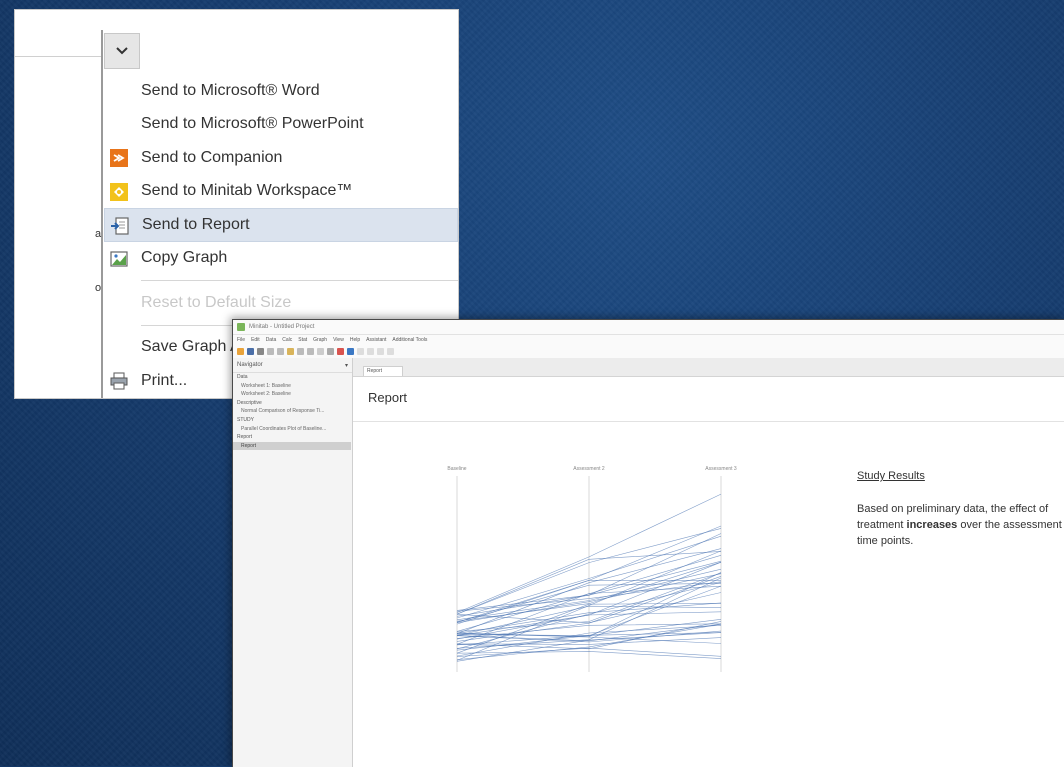 The image size is (1064, 767). Describe the element at coordinates (255, 340) in the screenshot. I see `menu-edit: Edit` at that location.